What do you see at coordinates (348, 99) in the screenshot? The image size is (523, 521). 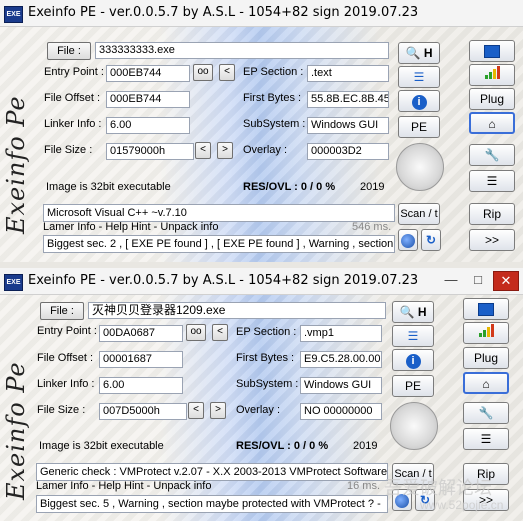 I see `first-bytes-field: 55.8B.EC.8B.45` at bounding box center [348, 99].